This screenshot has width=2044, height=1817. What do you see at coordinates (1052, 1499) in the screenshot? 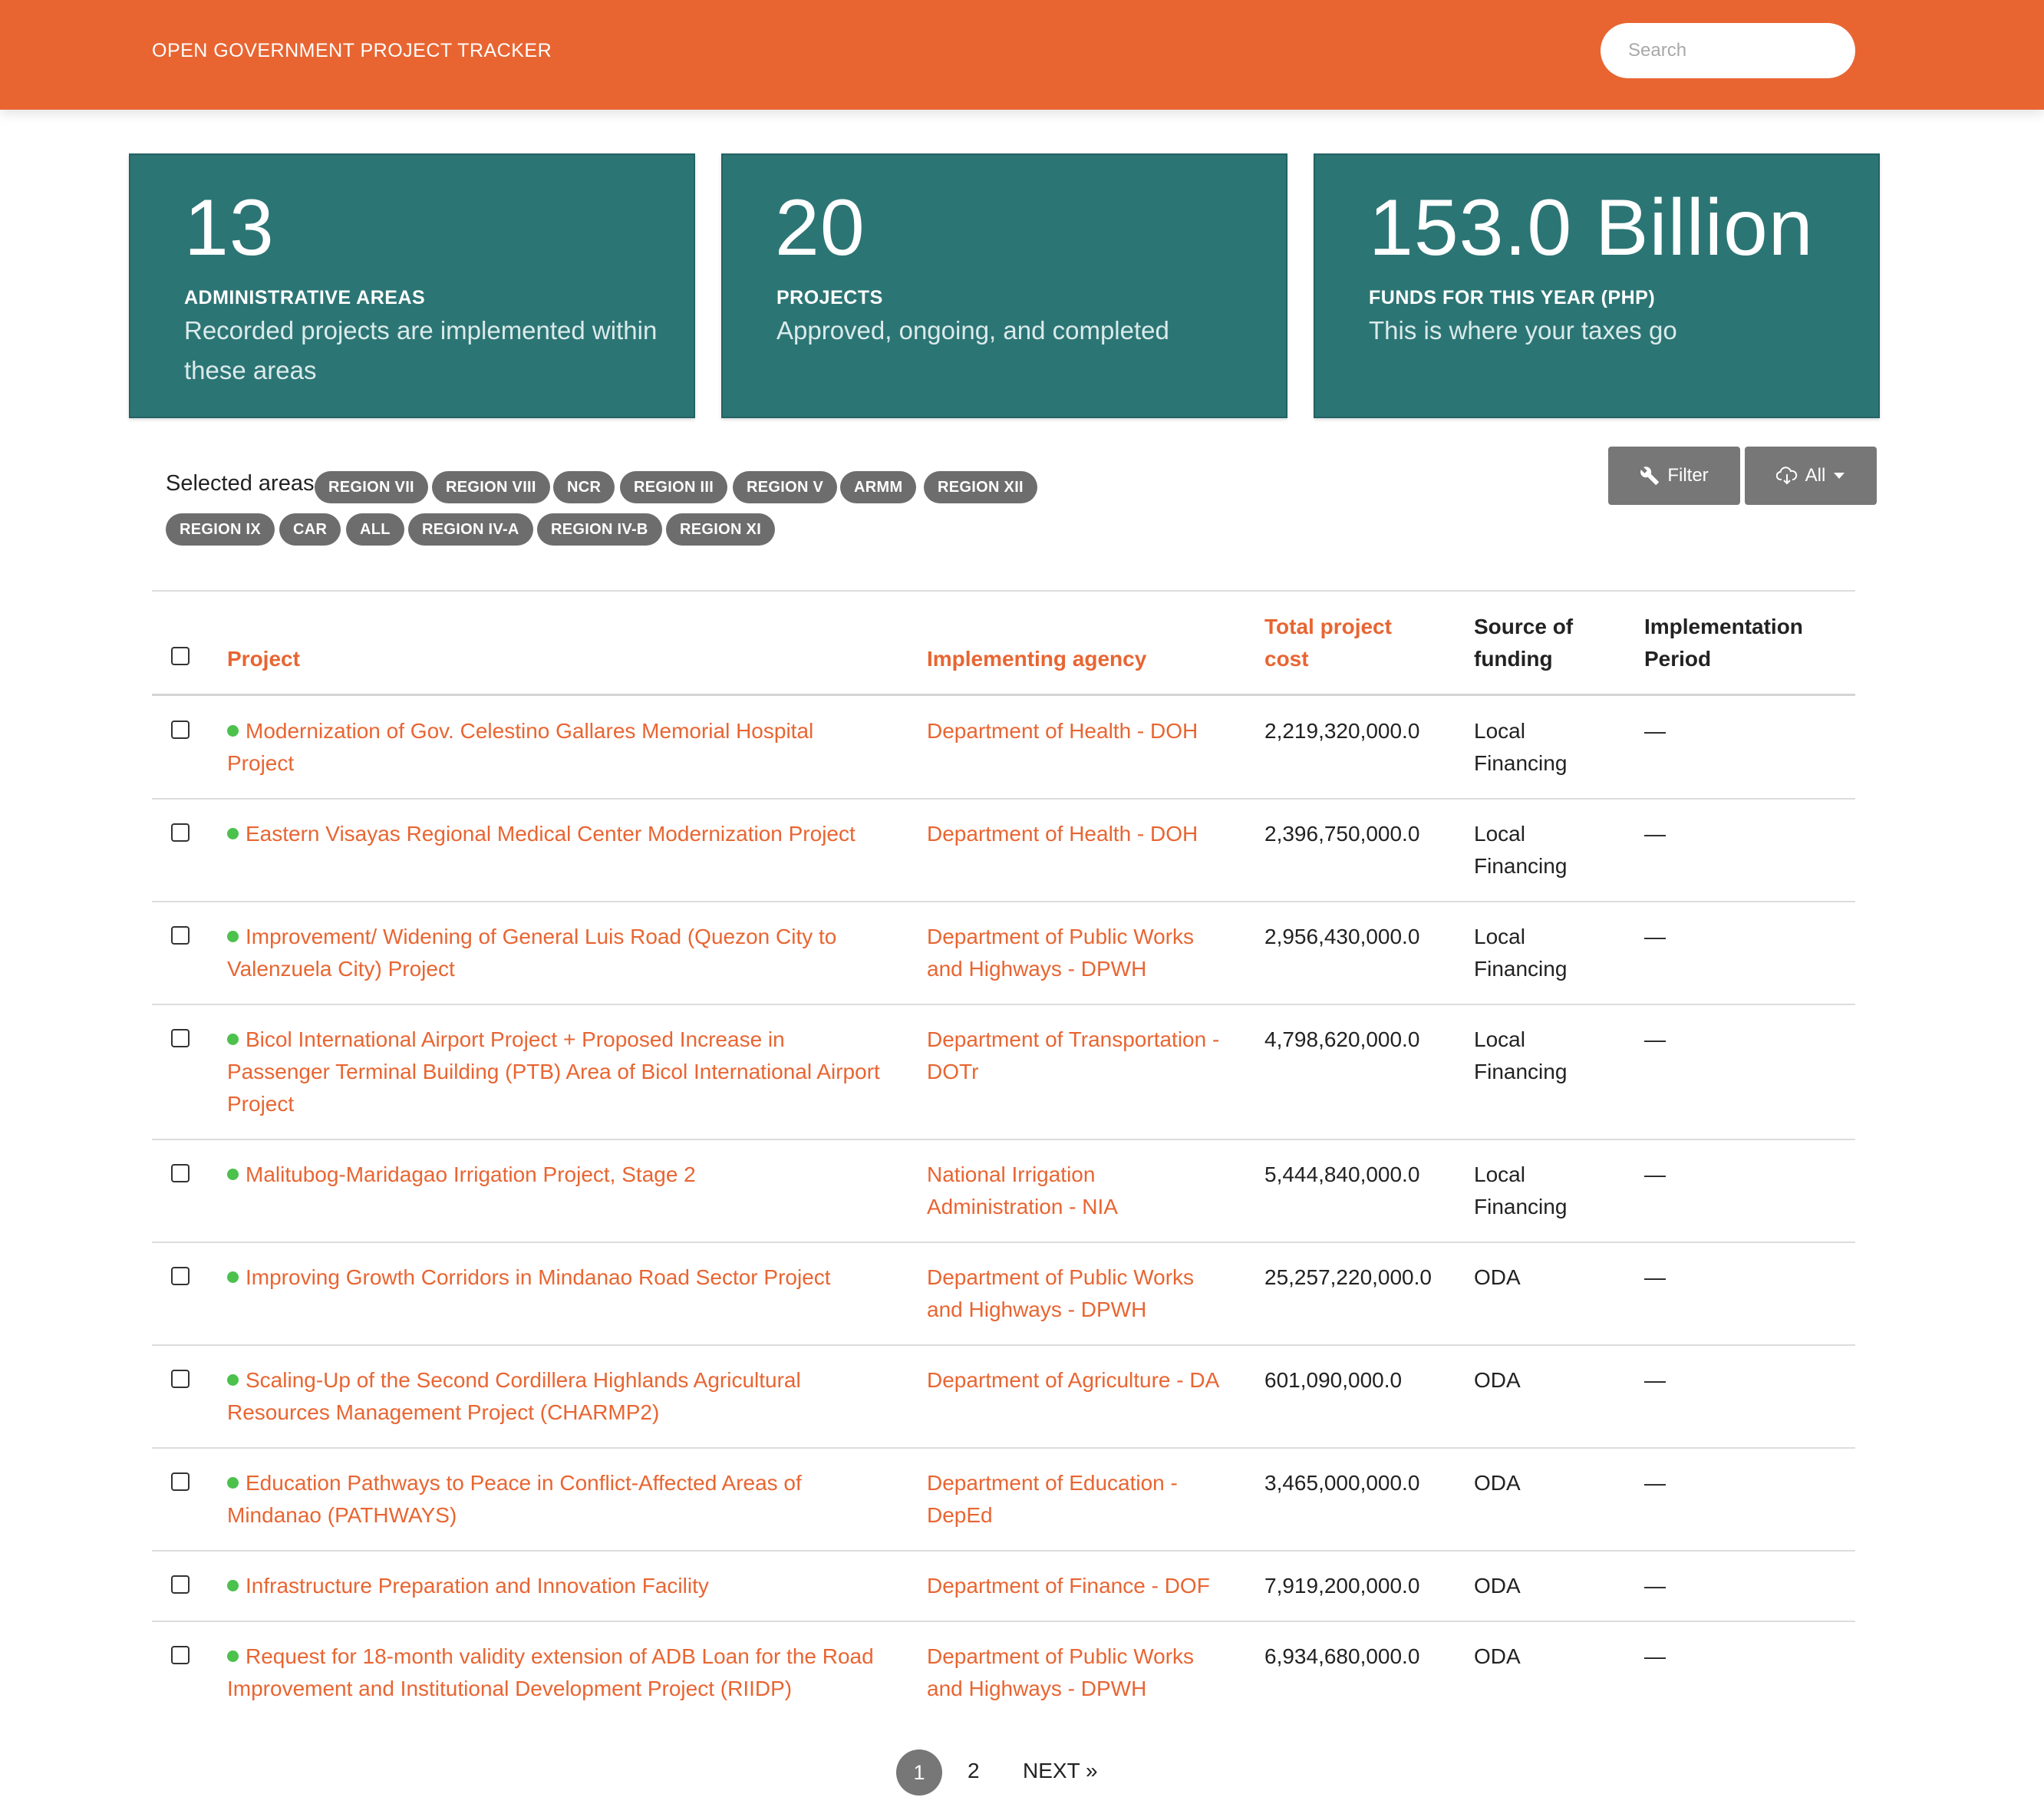
I see `agency-link: Department of Education - DepEd` at bounding box center [1052, 1499].